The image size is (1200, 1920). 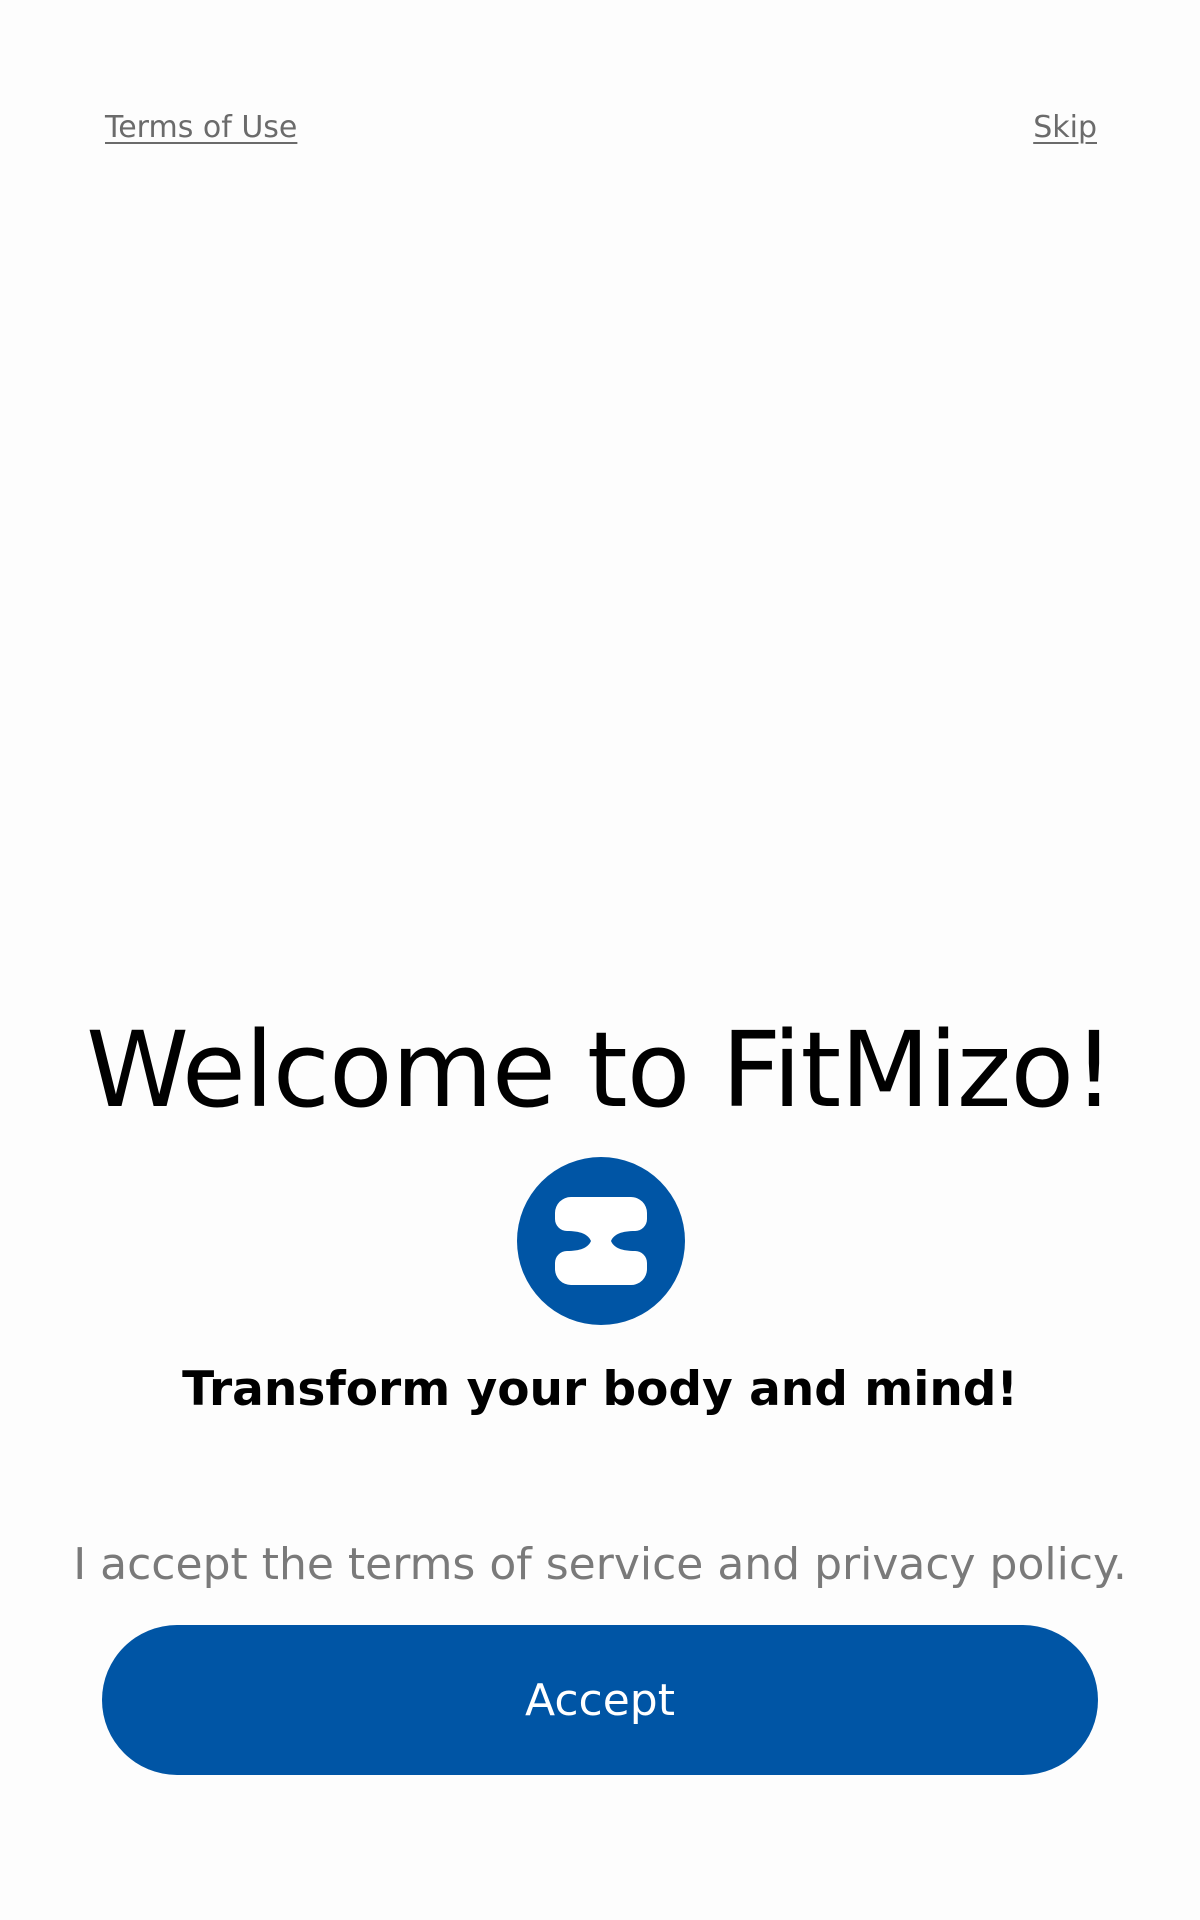 I want to click on welcome-title: Welcome to FitMizo!, so click(x=600, y=1070).